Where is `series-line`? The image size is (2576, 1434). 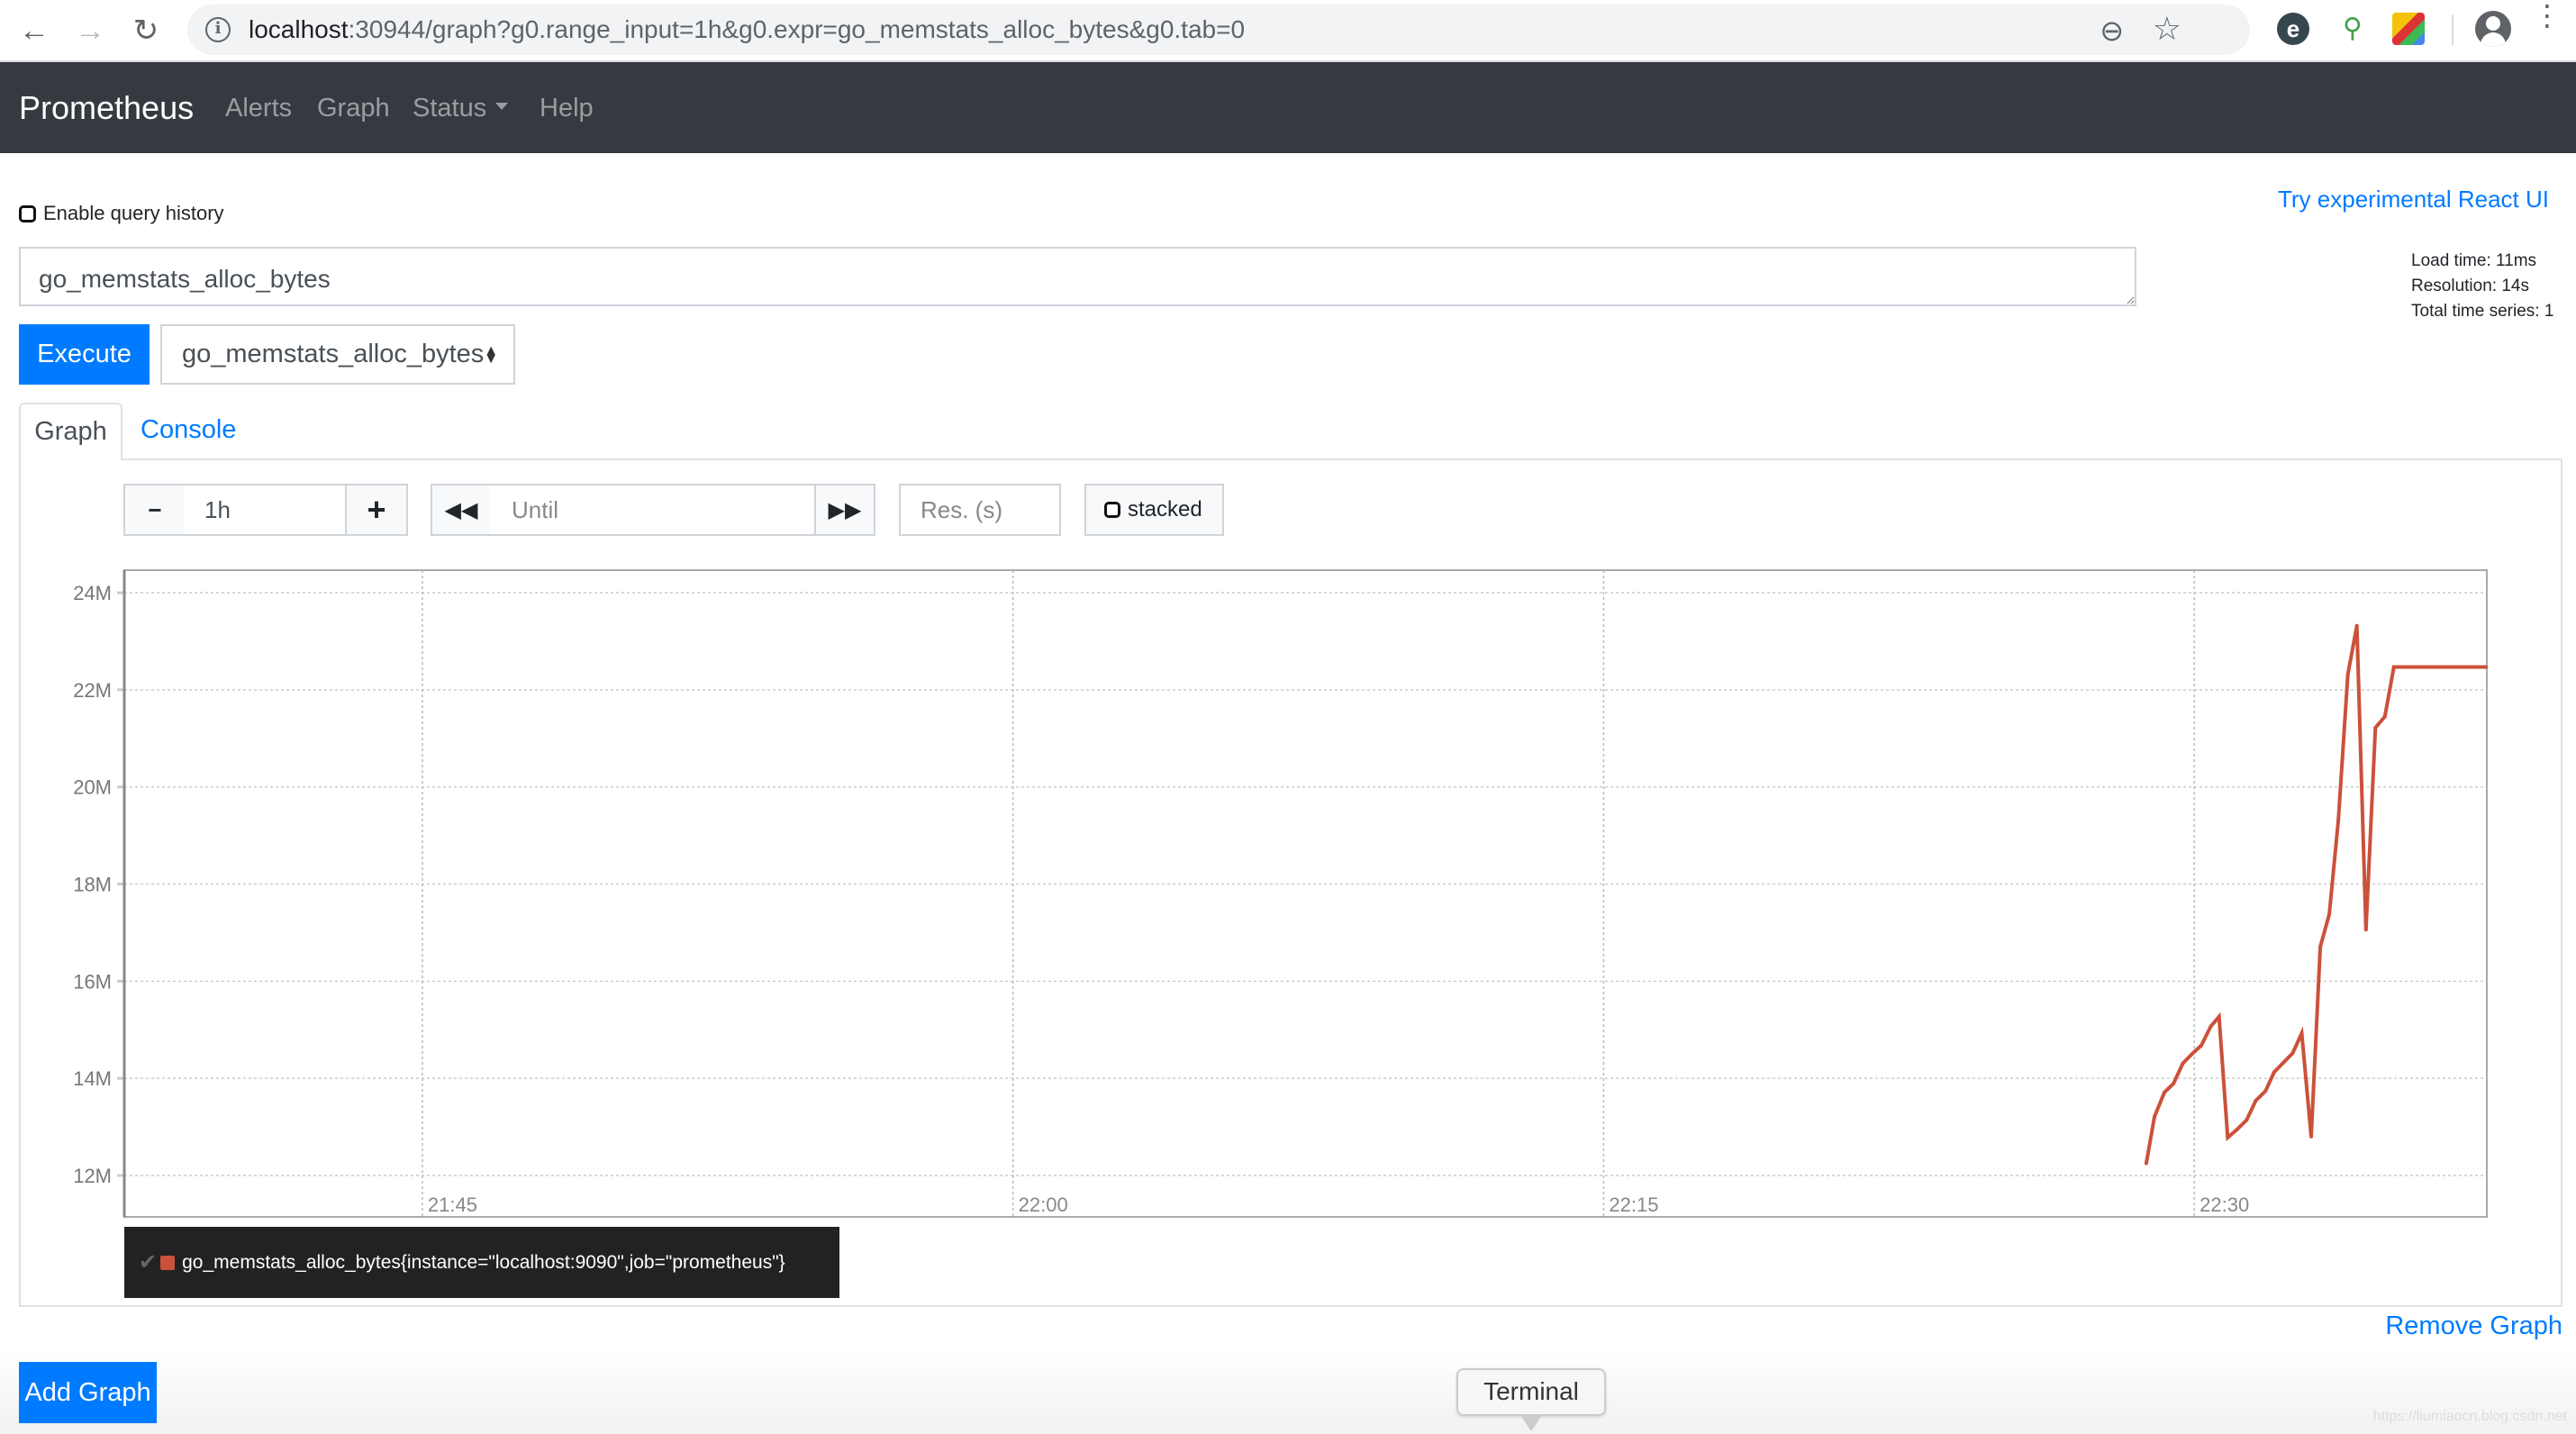
series-line is located at coordinates (2315, 894).